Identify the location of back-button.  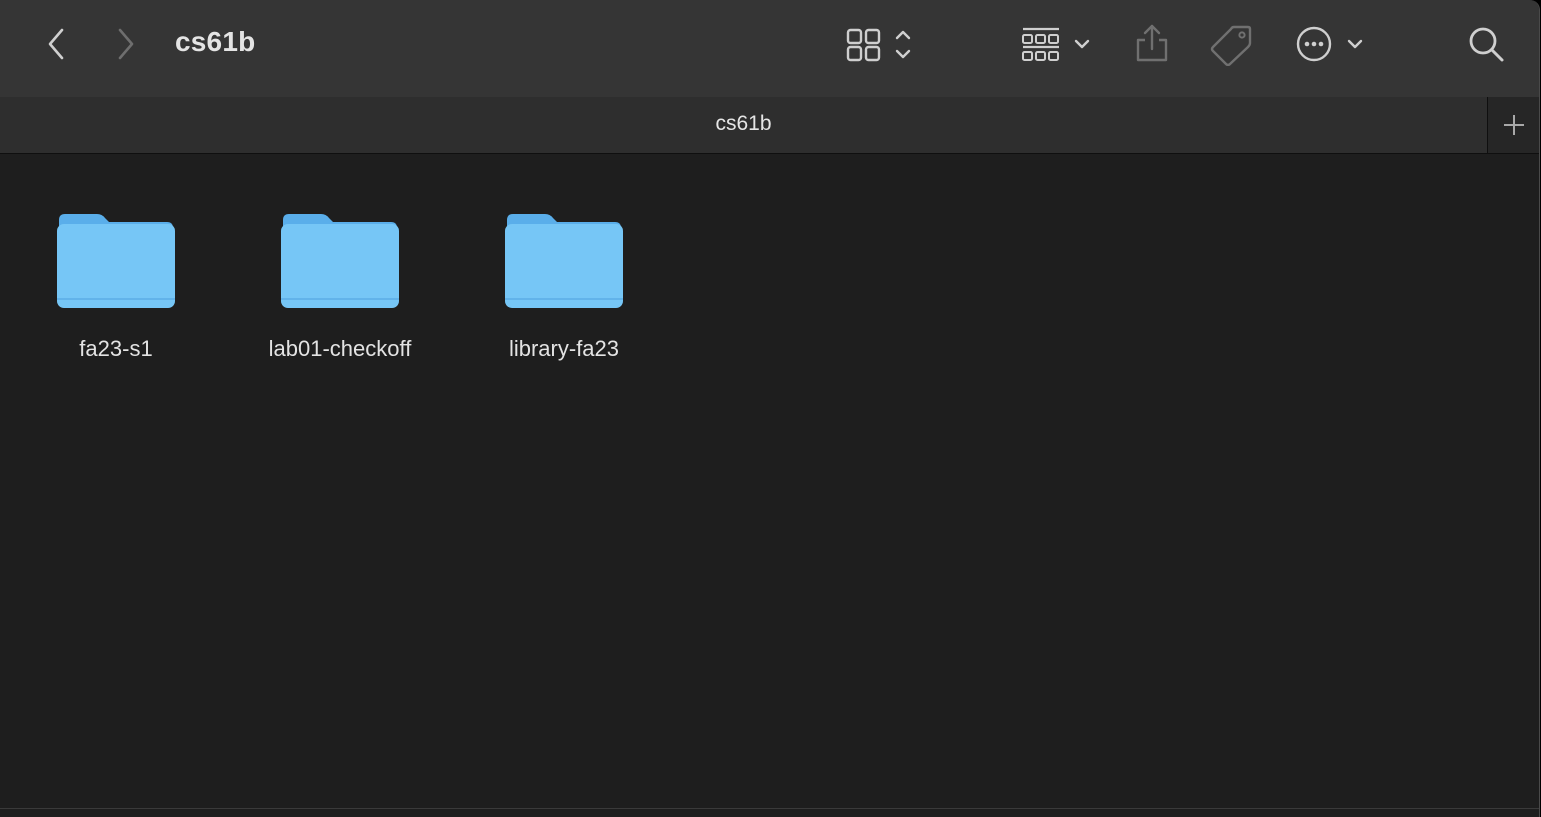
(56, 44).